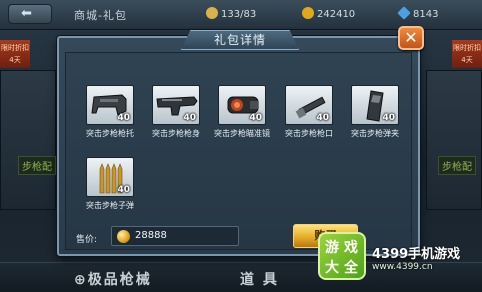 Image resolution: width=482 pixels, height=292 pixels. I want to click on price-box: 28888, so click(175, 236).